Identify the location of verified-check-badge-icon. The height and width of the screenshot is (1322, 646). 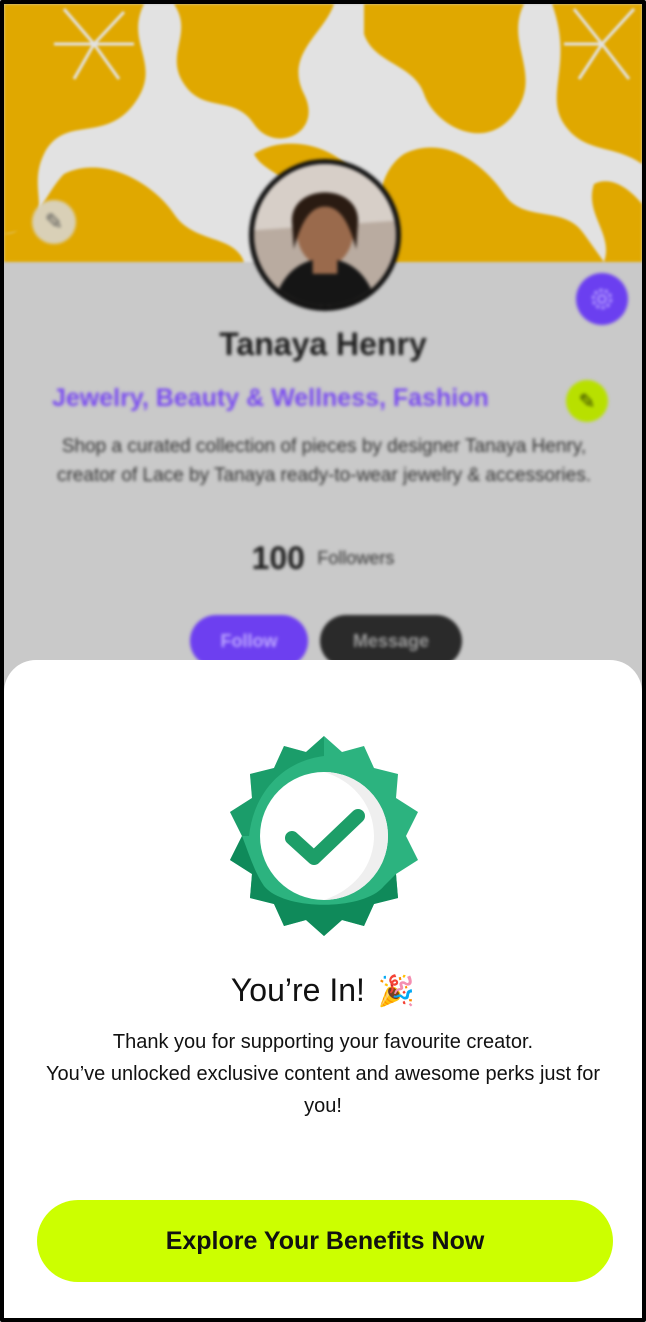
(324, 836).